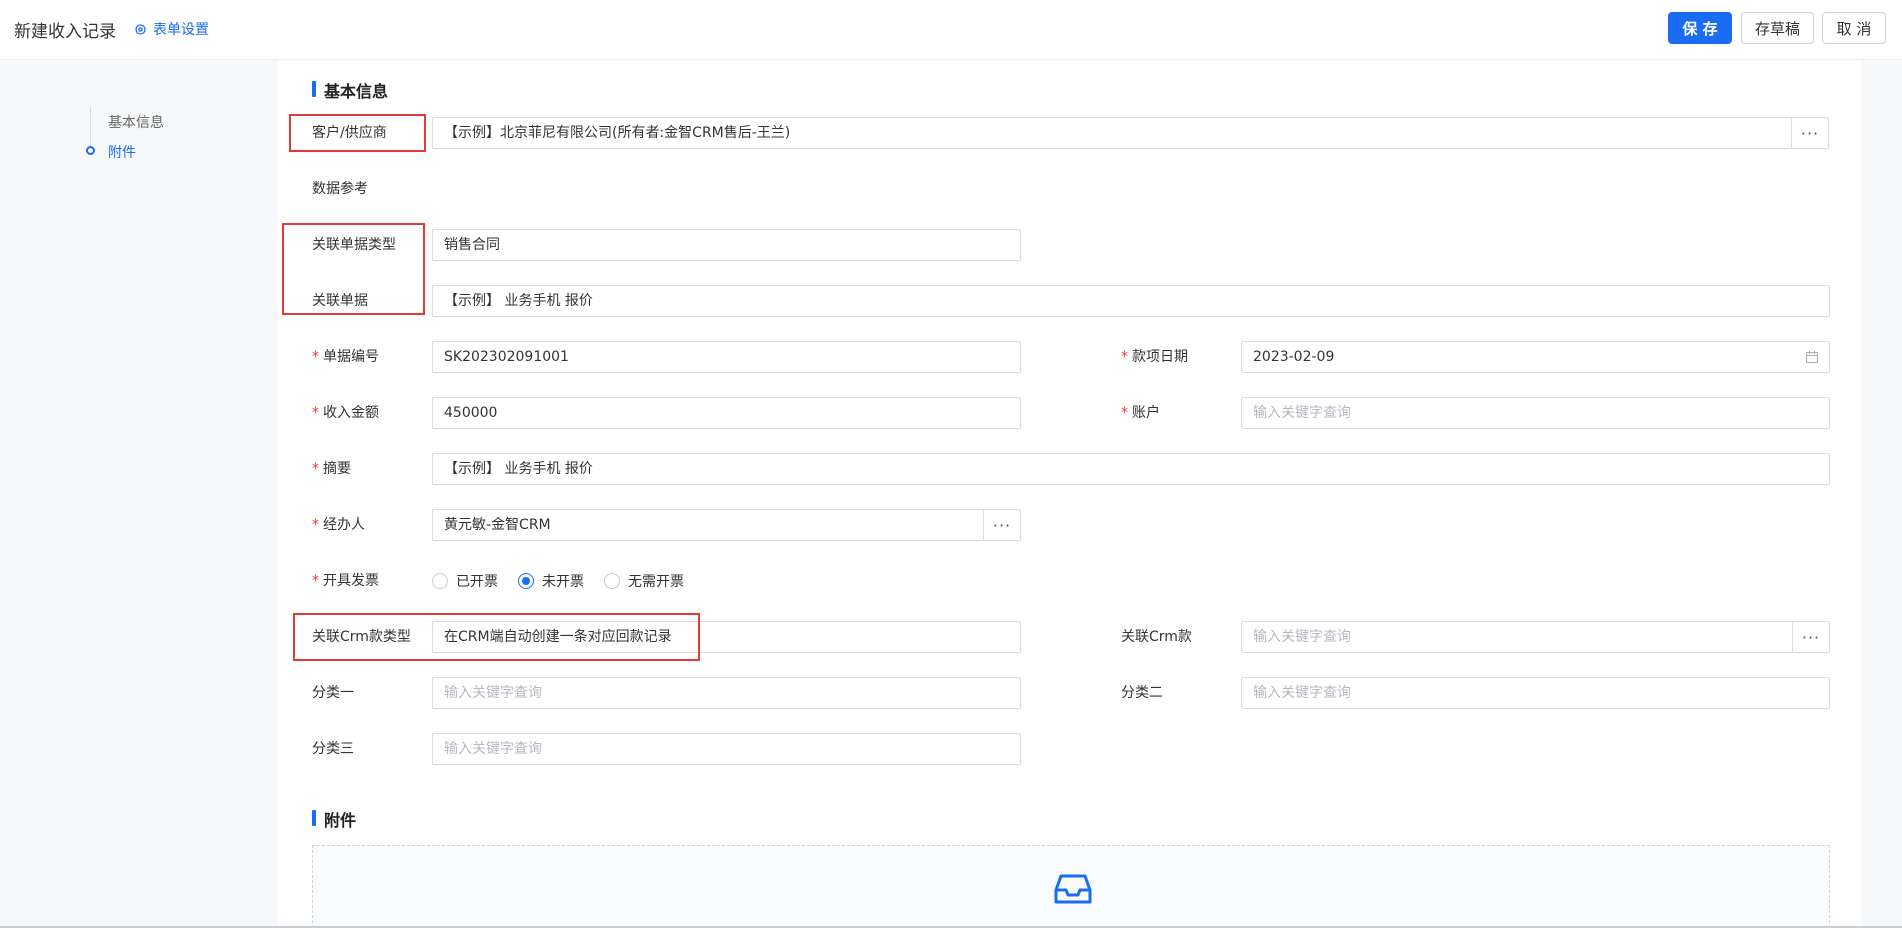  Describe the element at coordinates (644, 581) in the screenshot. I see `invoice-option-not-required: 无需开票` at that location.